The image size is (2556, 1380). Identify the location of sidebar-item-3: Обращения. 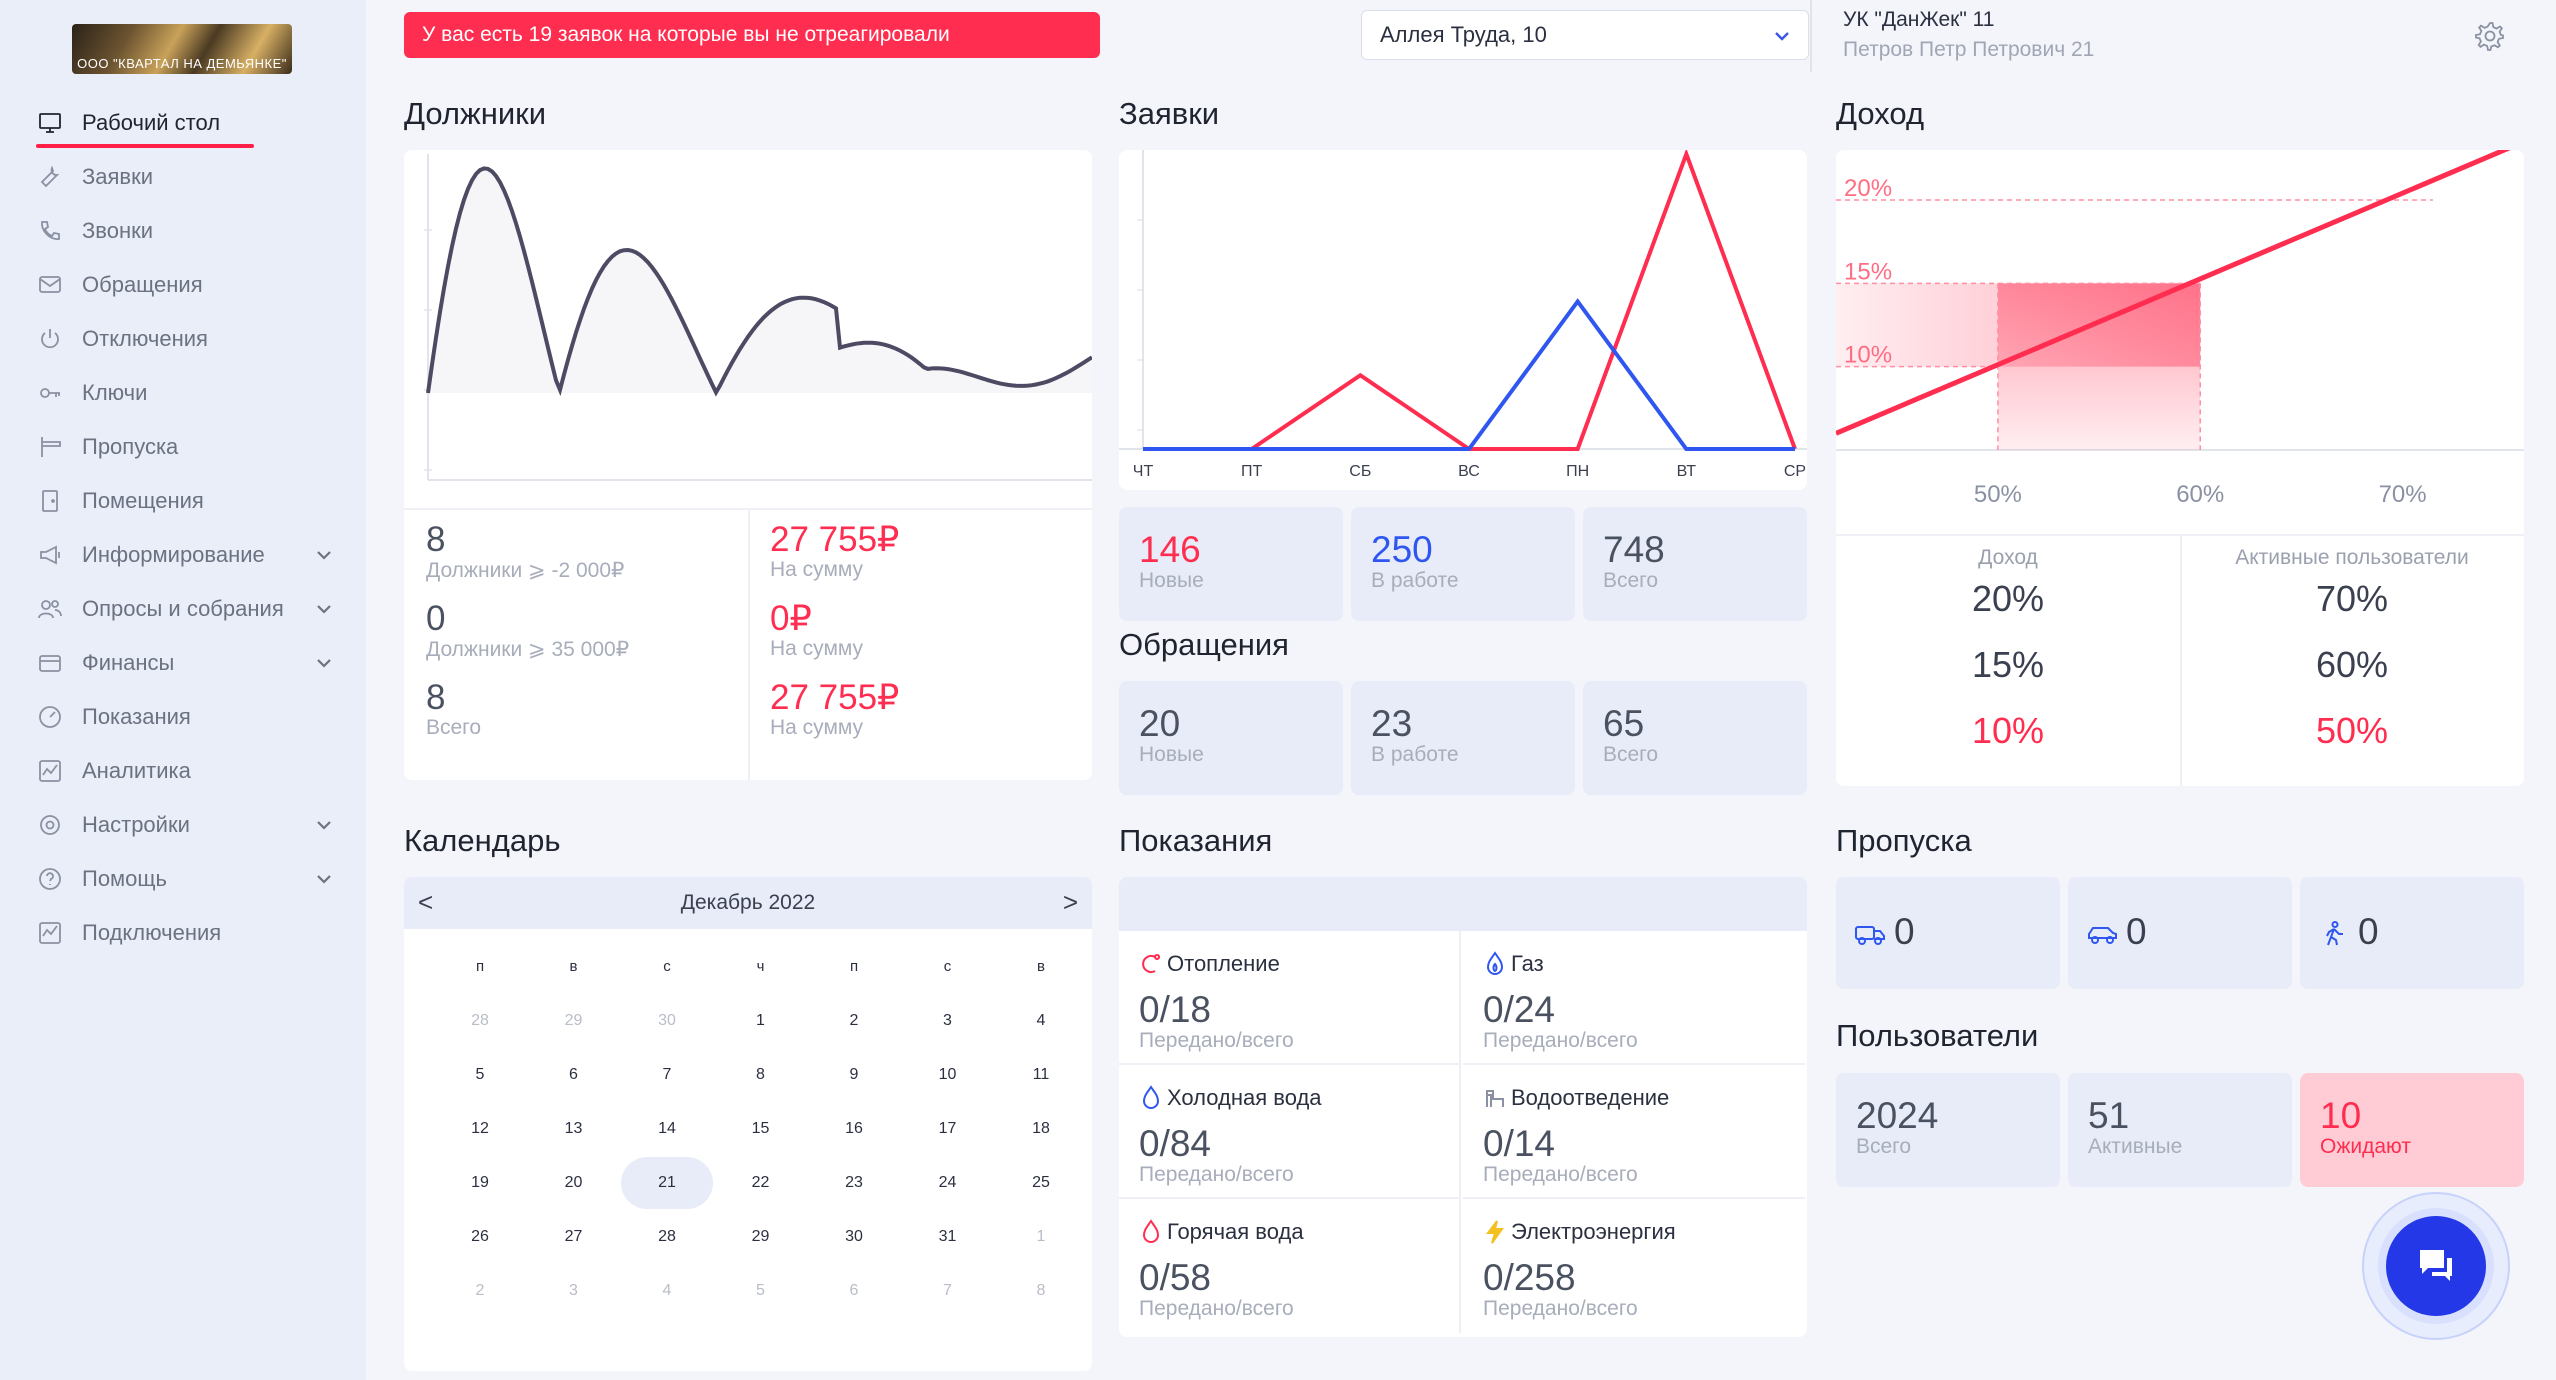
(183, 285).